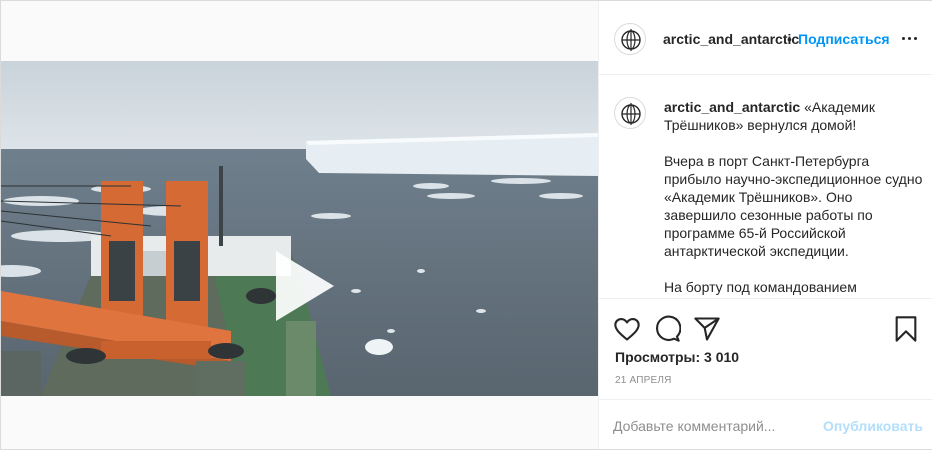  I want to click on views-count: Просмотры: 3 010, so click(677, 357).